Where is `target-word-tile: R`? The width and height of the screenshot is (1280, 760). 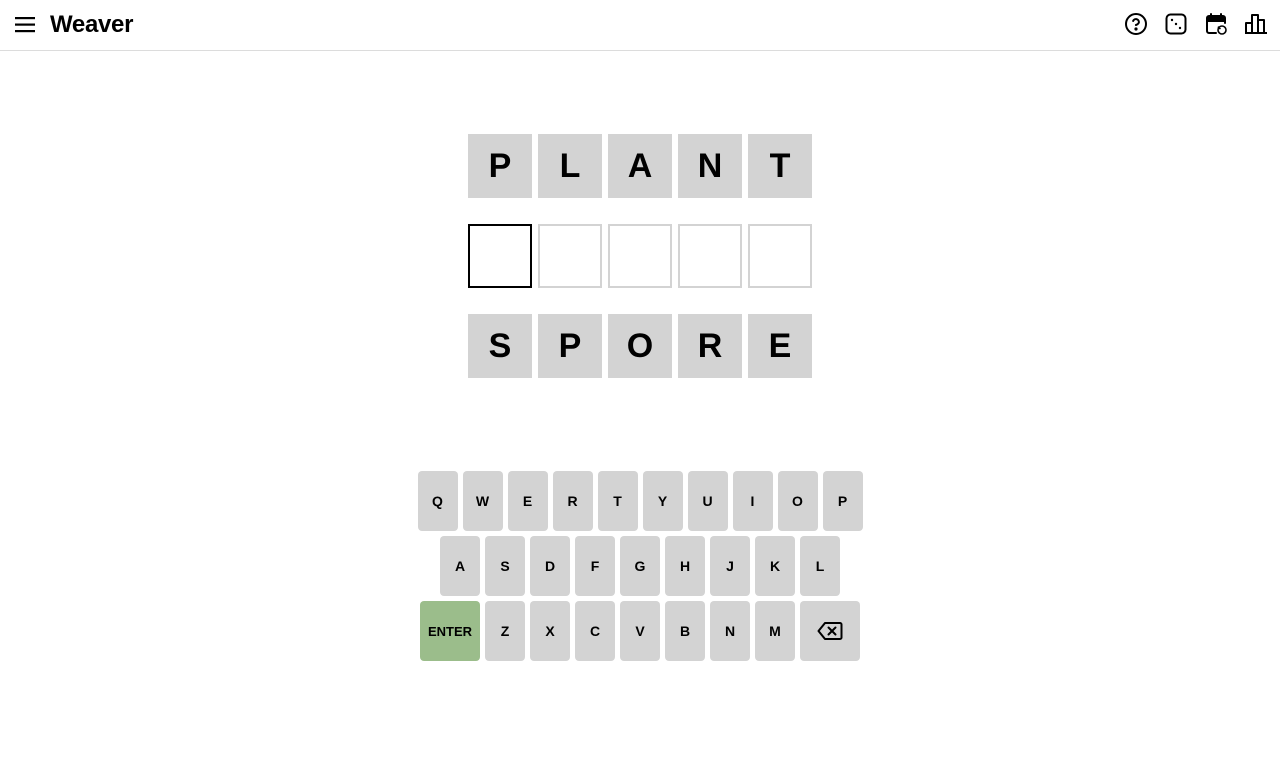
target-word-tile: R is located at coordinates (710, 346).